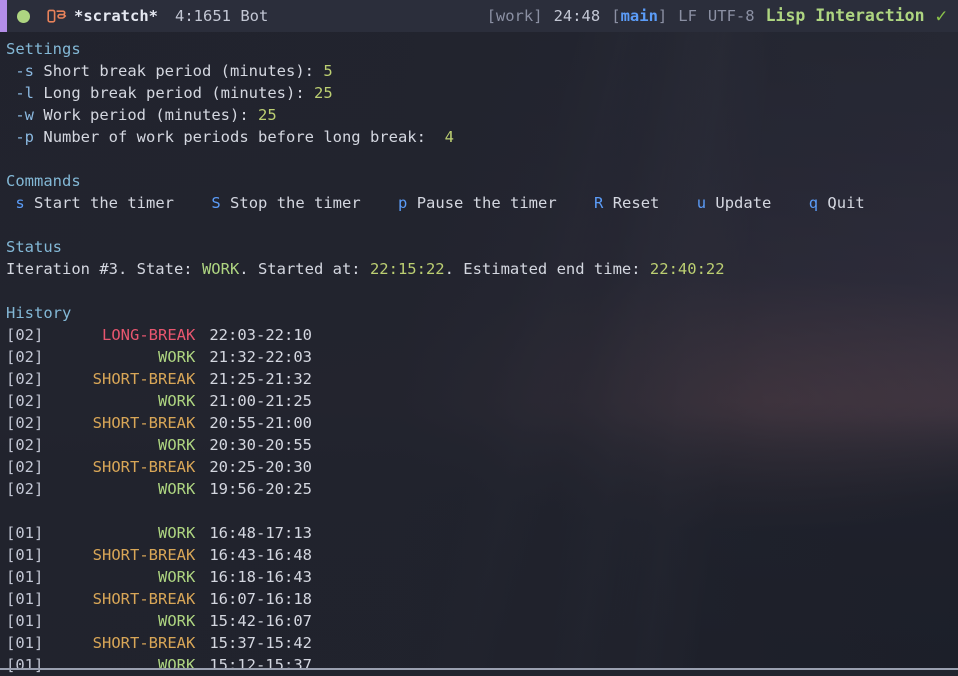 This screenshot has height=676, width=958. Describe the element at coordinates (104, 269) in the screenshot. I see `status-iteration-text: Iteration #3. State:` at that location.